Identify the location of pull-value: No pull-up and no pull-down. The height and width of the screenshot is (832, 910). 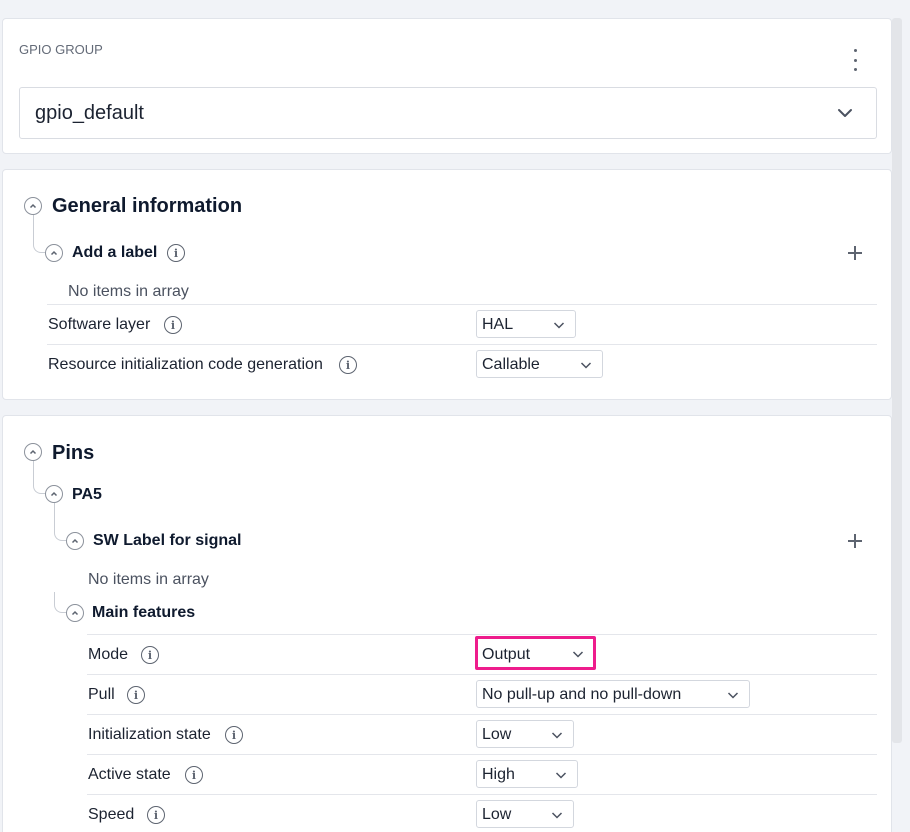
(582, 694).